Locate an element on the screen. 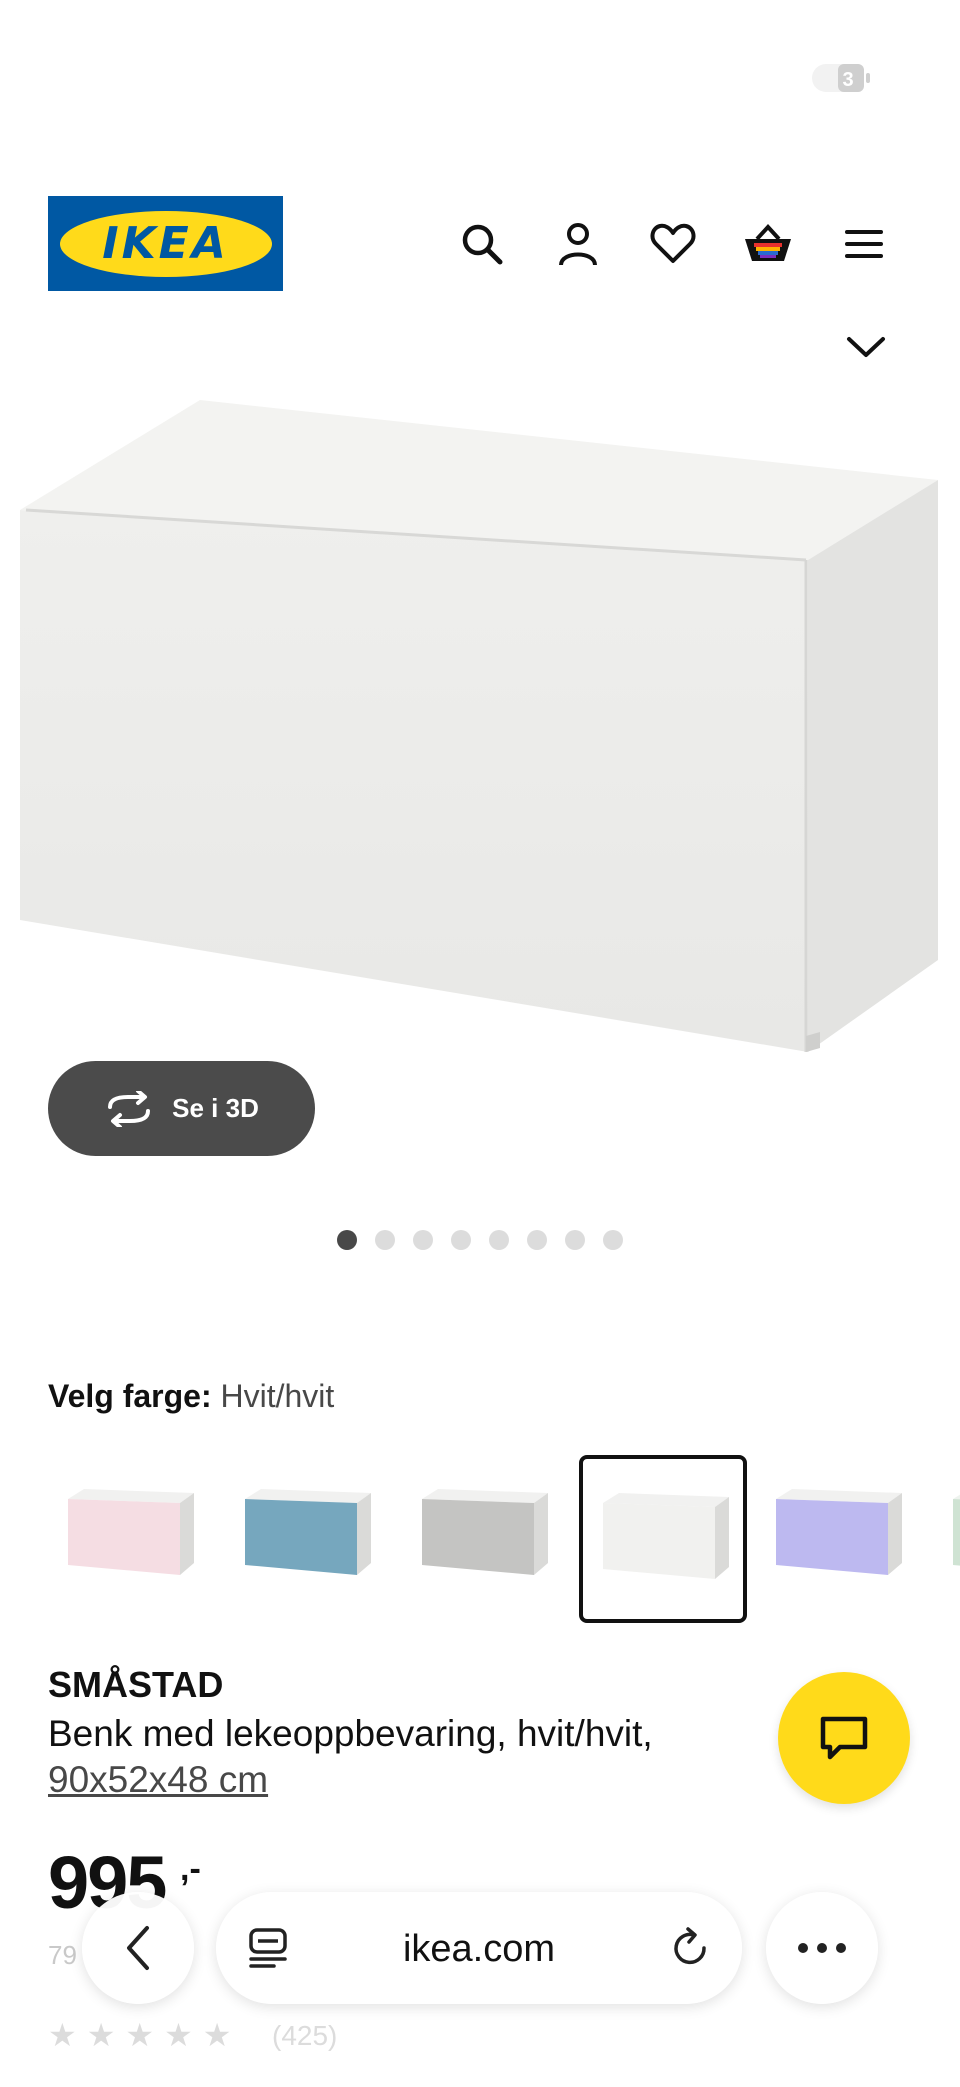  color-swatch-more is located at coordinates (946, 1539).